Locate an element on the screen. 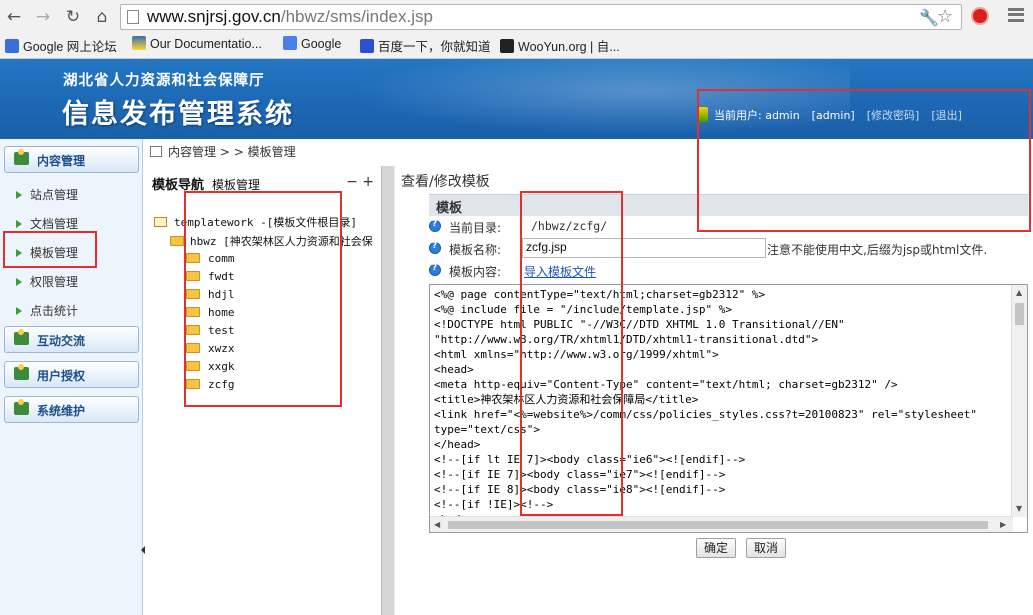 This screenshot has height=615, width=1033. wrench-icon: 🔧 is located at coordinates (929, 17).